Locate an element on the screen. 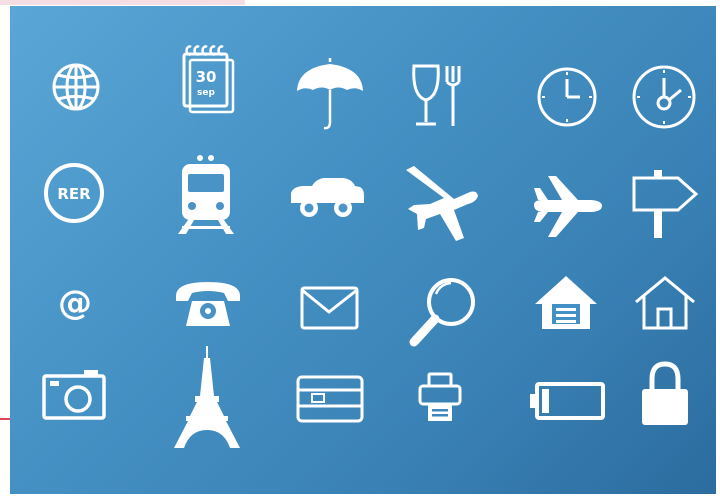  house-garage-icon is located at coordinates (566, 302).